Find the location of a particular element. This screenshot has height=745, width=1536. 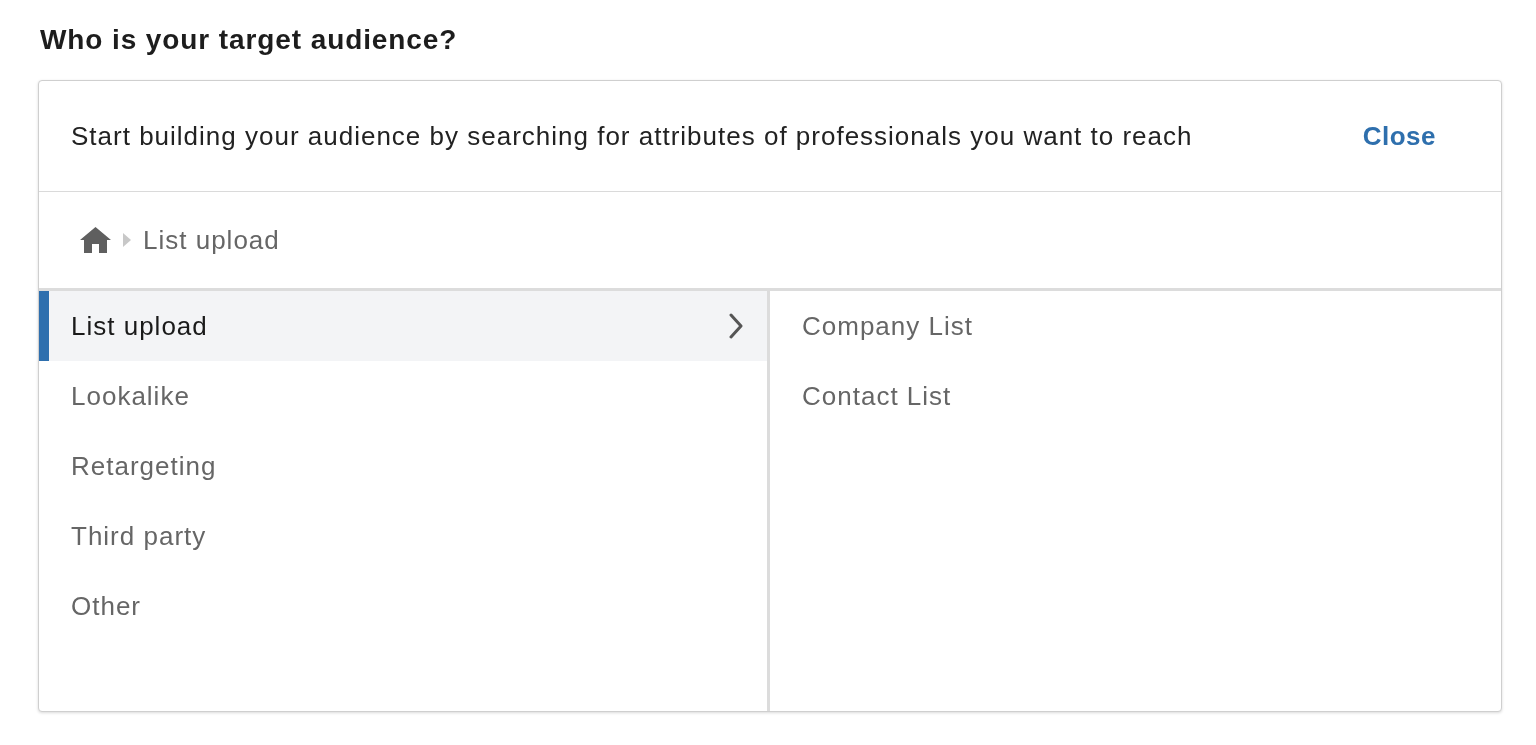

breadcrumb-item: List upload is located at coordinates (211, 240).